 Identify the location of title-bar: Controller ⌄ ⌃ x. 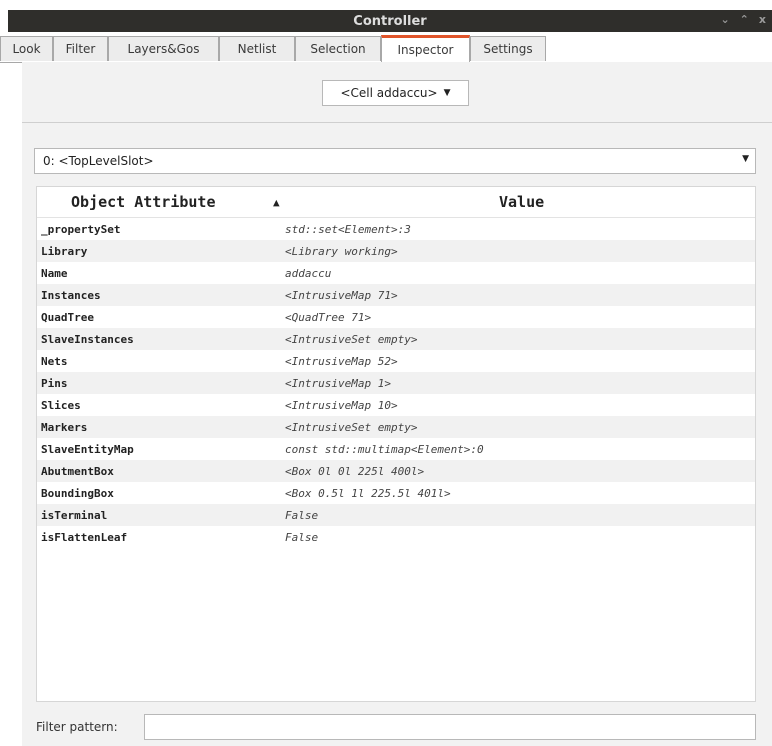
(390, 21).